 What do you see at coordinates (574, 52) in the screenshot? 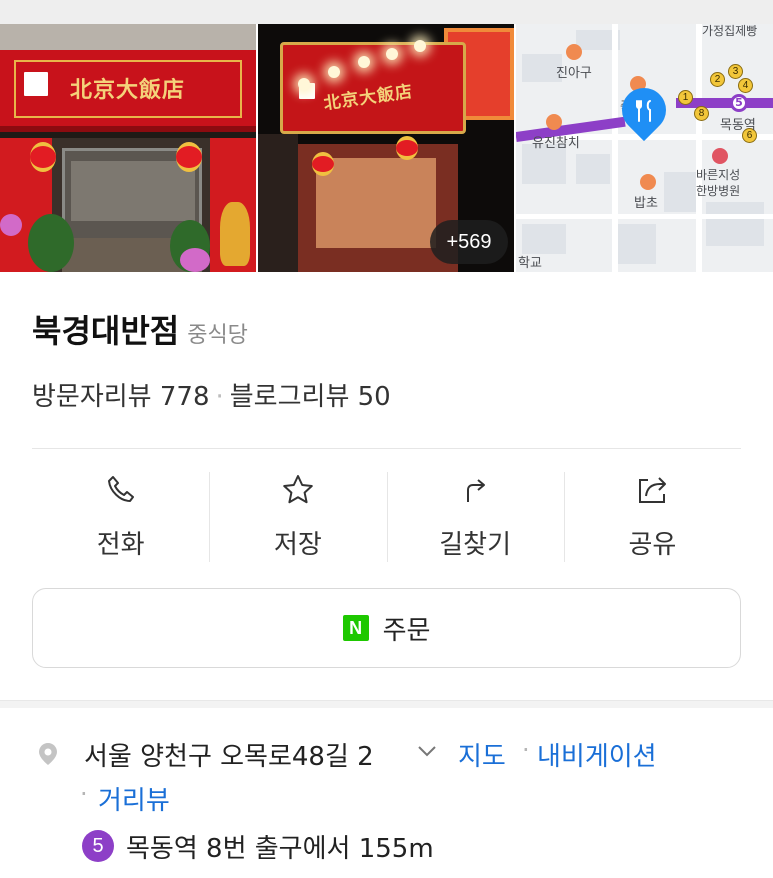
I see `cafe-icon` at bounding box center [574, 52].